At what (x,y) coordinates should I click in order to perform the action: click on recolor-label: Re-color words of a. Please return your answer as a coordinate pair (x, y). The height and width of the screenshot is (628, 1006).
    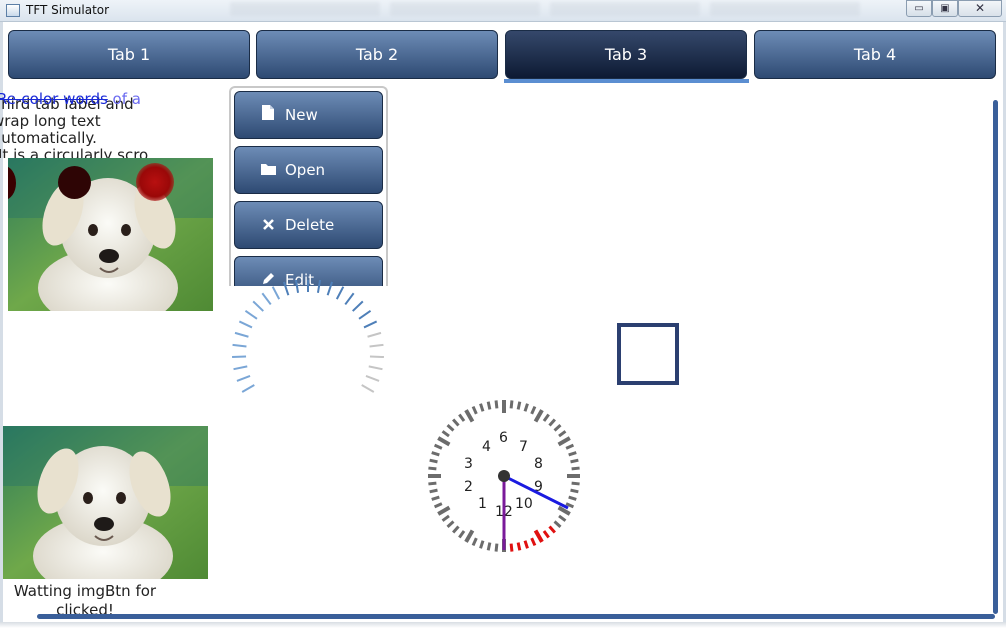
    Looking at the image, I should click on (70, 99).